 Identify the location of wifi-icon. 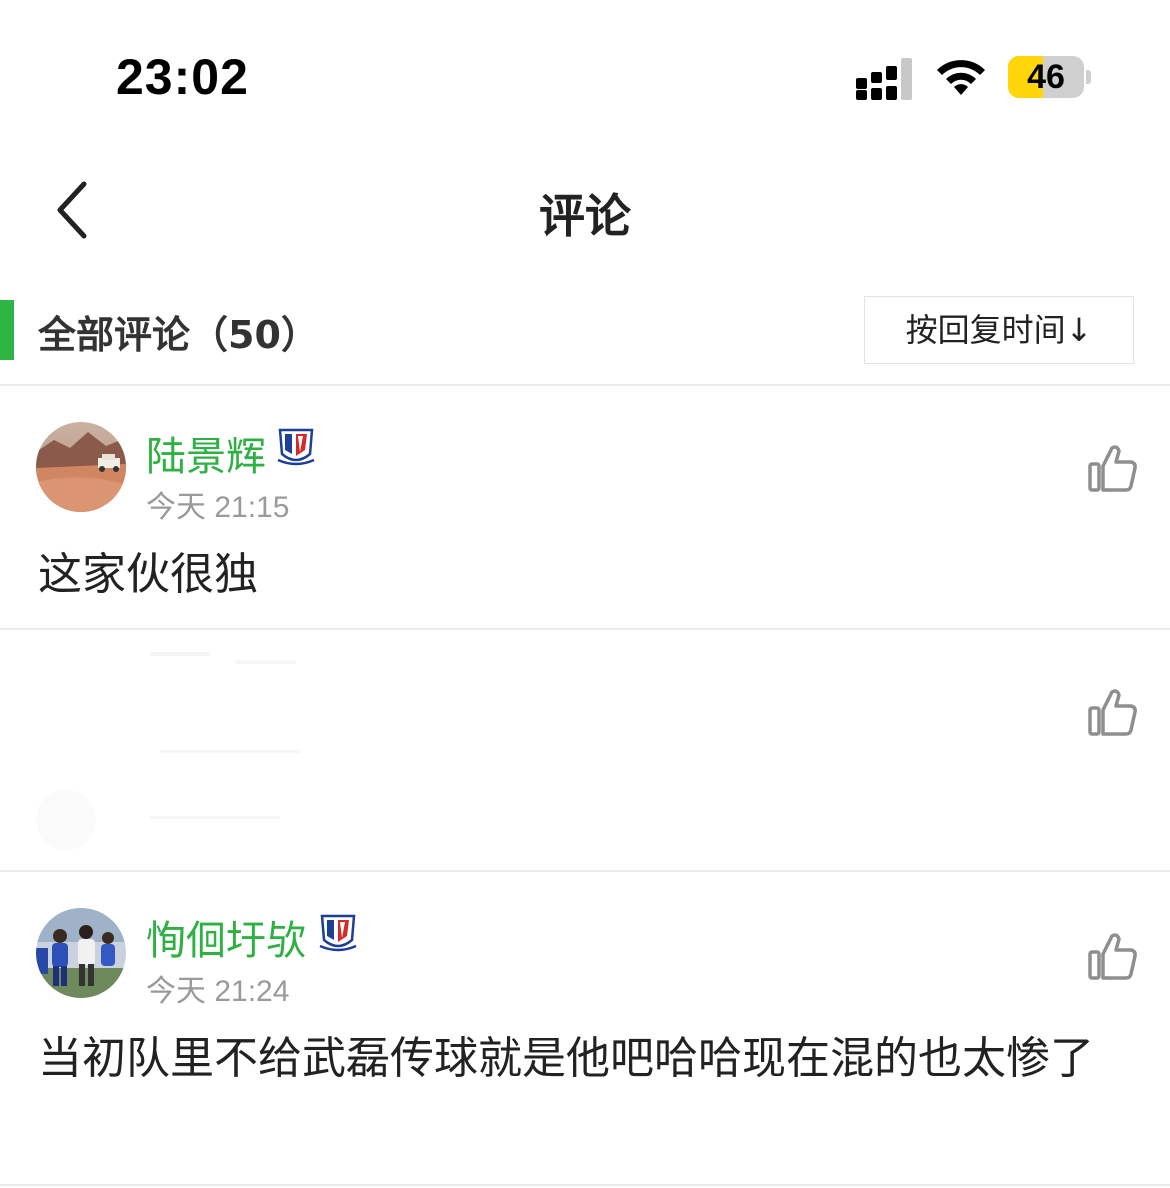
(961, 77).